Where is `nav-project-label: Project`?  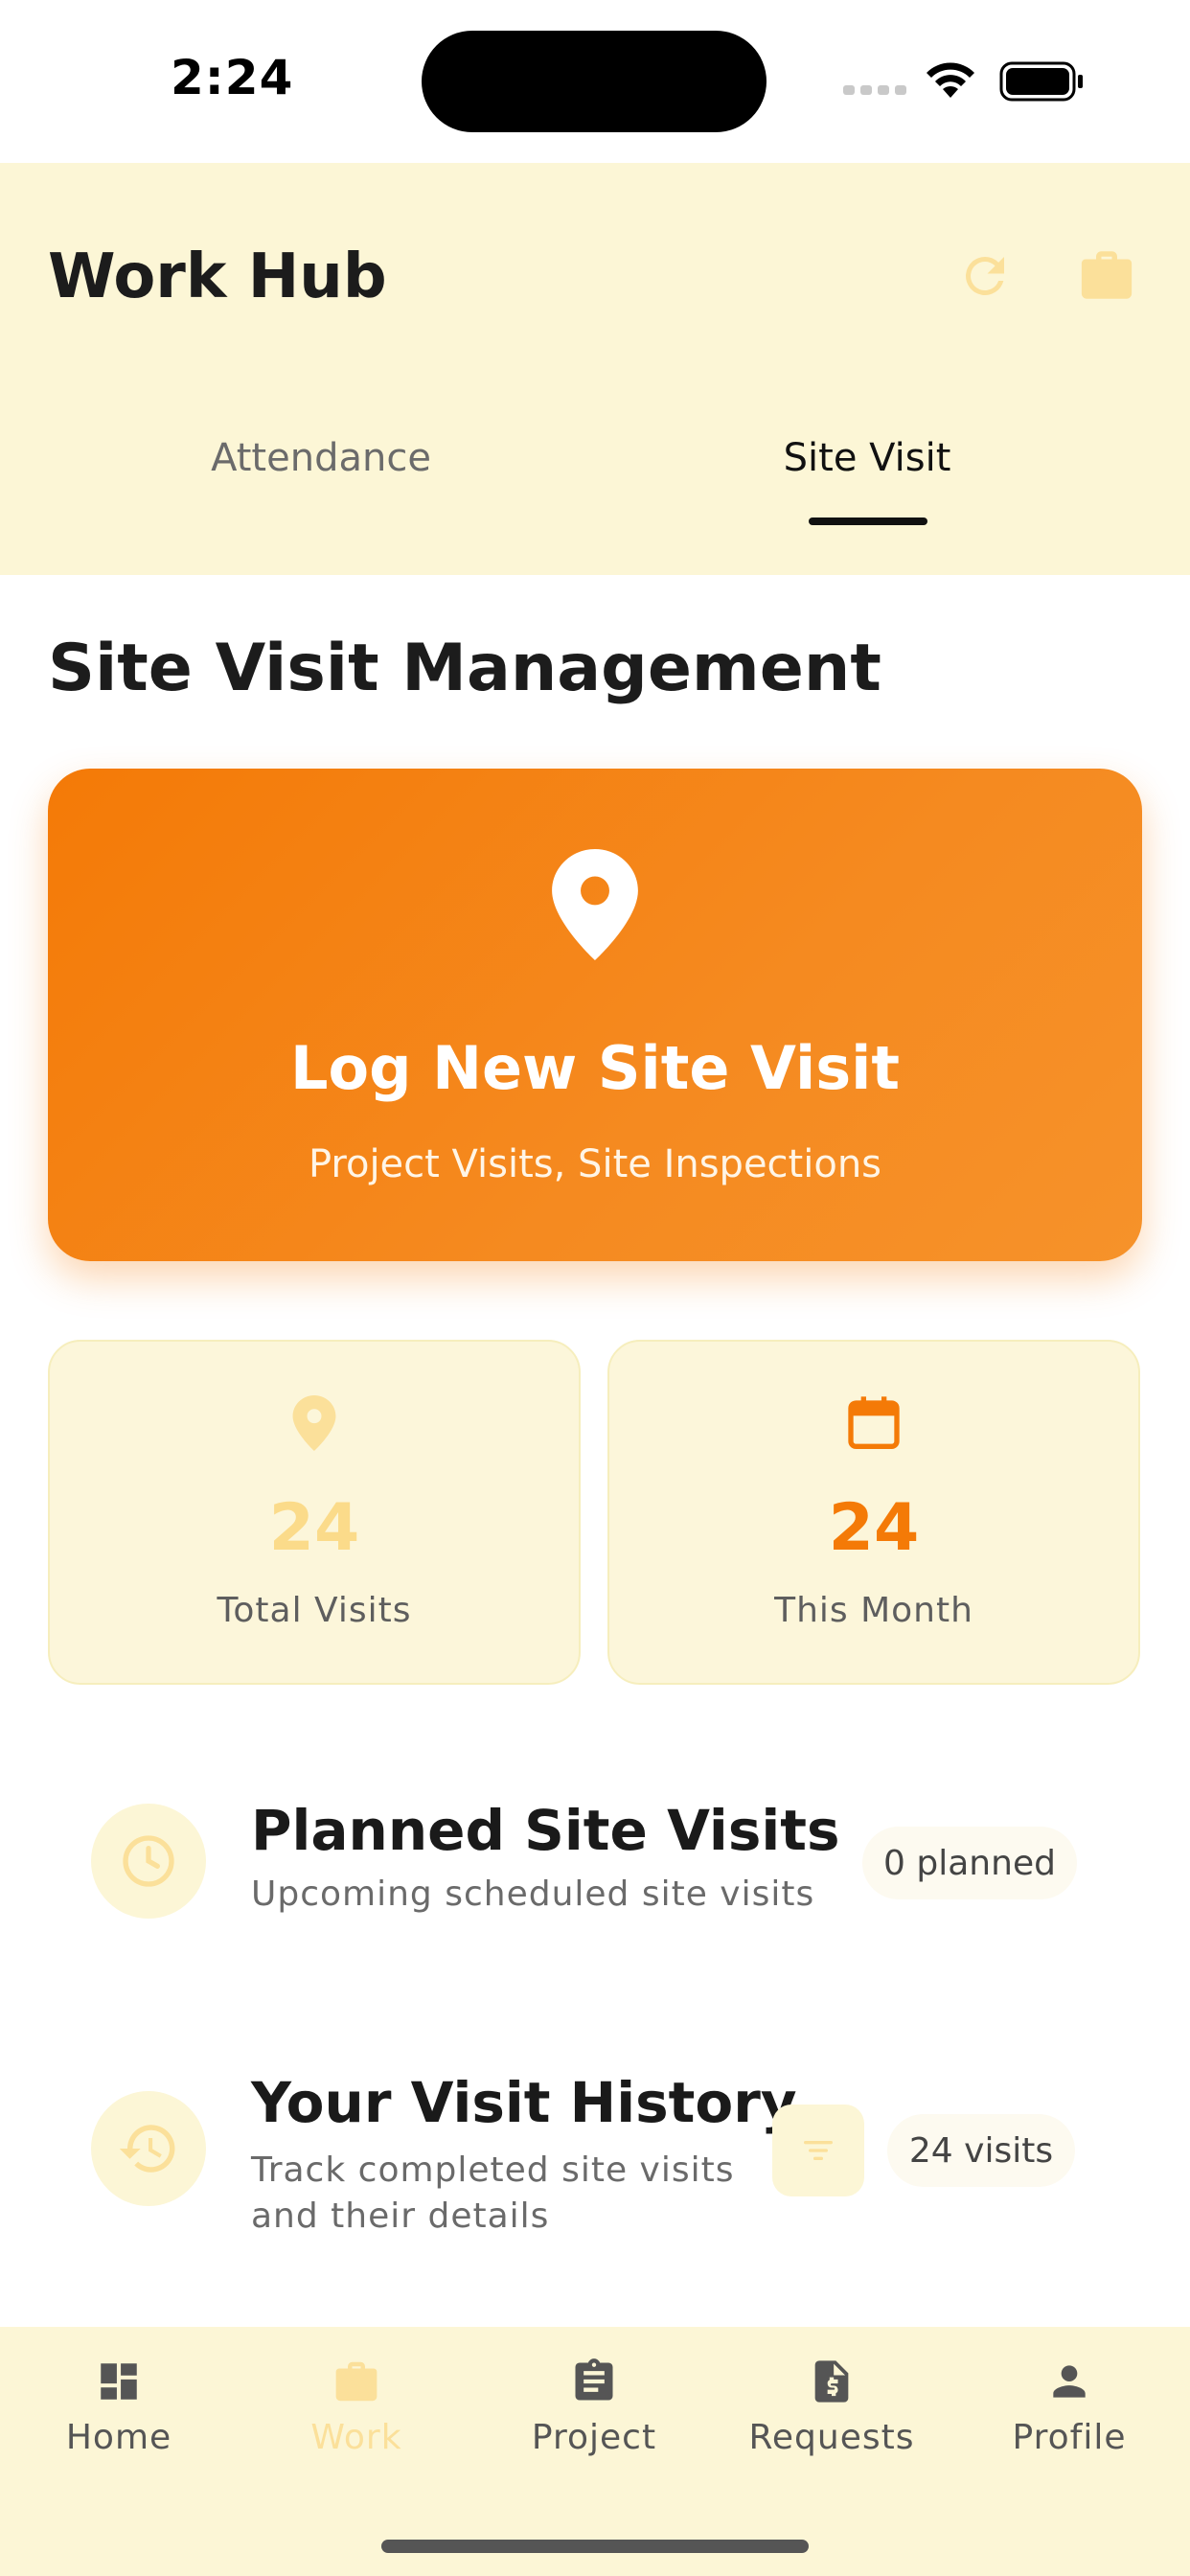 nav-project-label: Project is located at coordinates (594, 2437).